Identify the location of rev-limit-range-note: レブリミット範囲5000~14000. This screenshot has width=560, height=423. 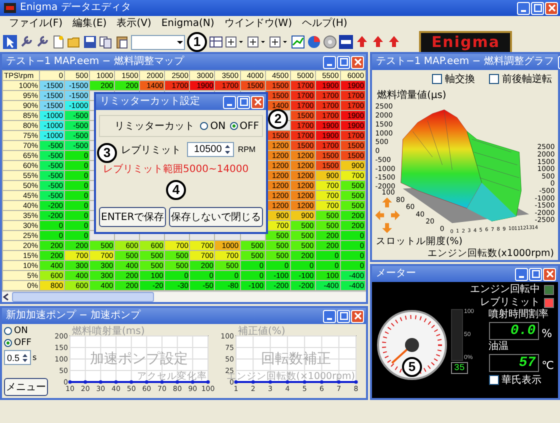
(176, 169).